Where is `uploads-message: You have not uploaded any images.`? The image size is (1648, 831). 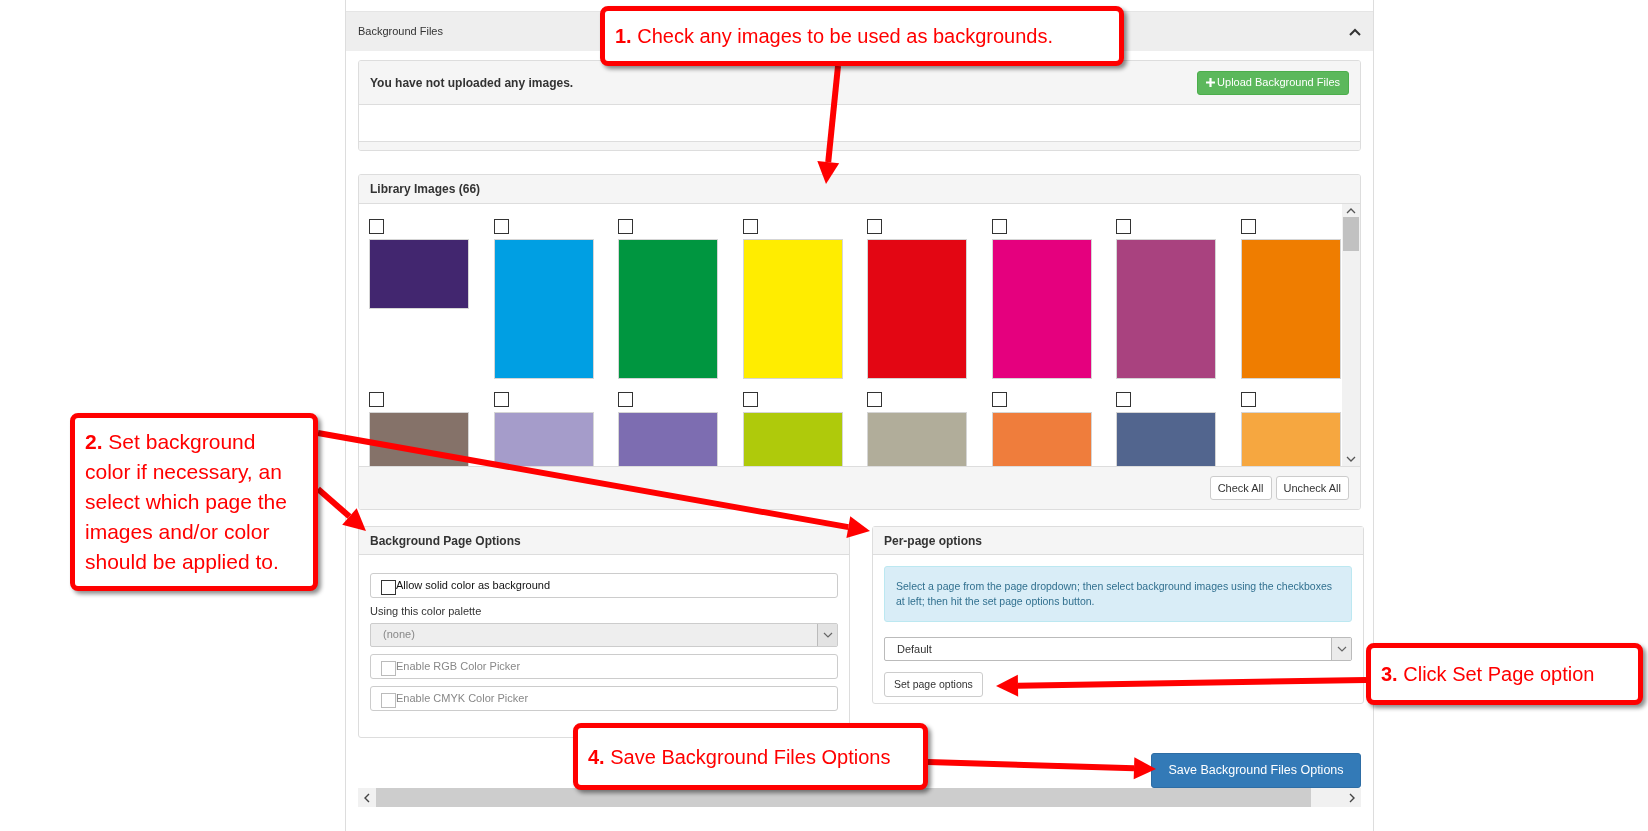
uploads-message: You have not uploaded any images. is located at coordinates (472, 83).